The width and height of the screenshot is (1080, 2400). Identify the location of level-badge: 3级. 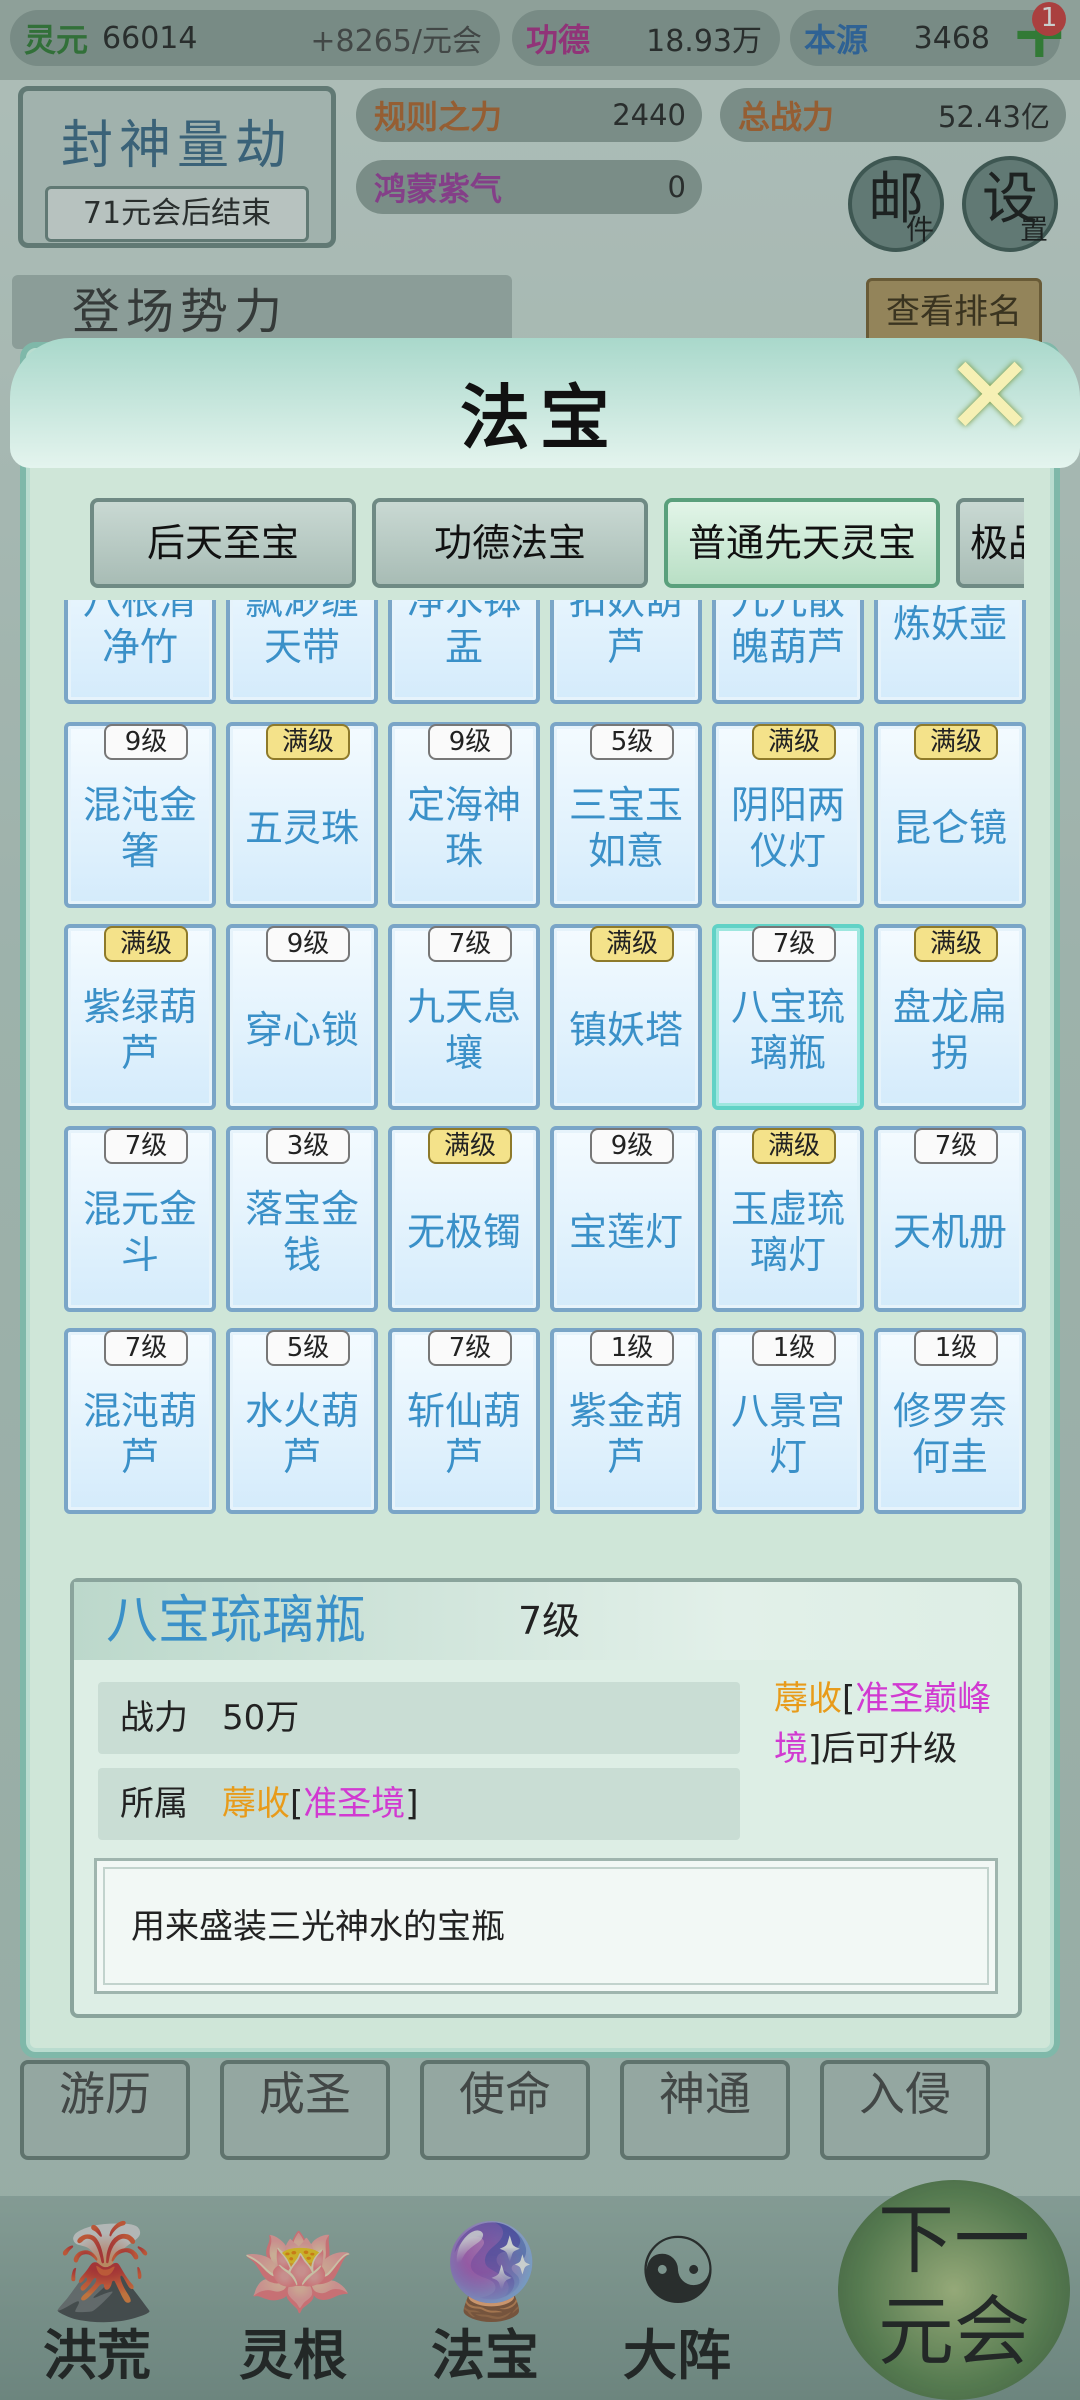
(308, 1146).